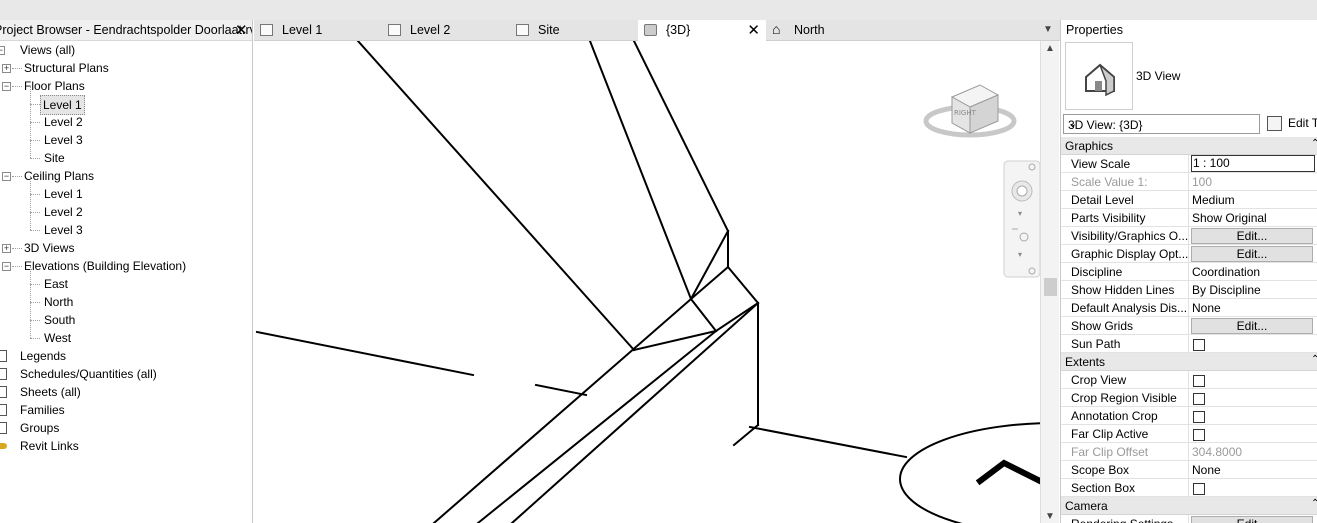 The width and height of the screenshot is (1317, 523). What do you see at coordinates (702, 30) in the screenshot?
I see `tab-3d: {3D} ✕` at bounding box center [702, 30].